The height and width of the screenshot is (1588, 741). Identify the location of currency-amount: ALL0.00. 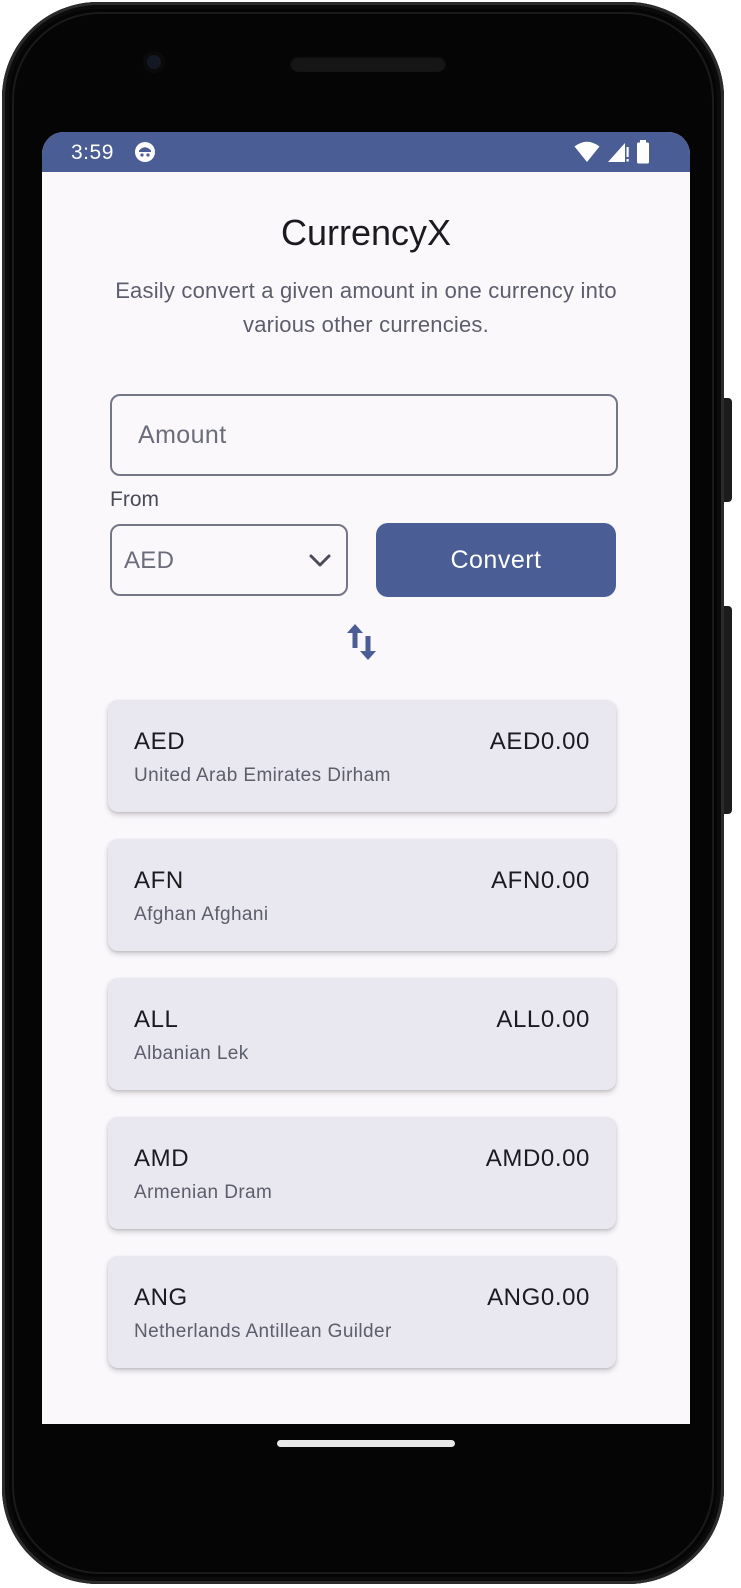
(543, 1019).